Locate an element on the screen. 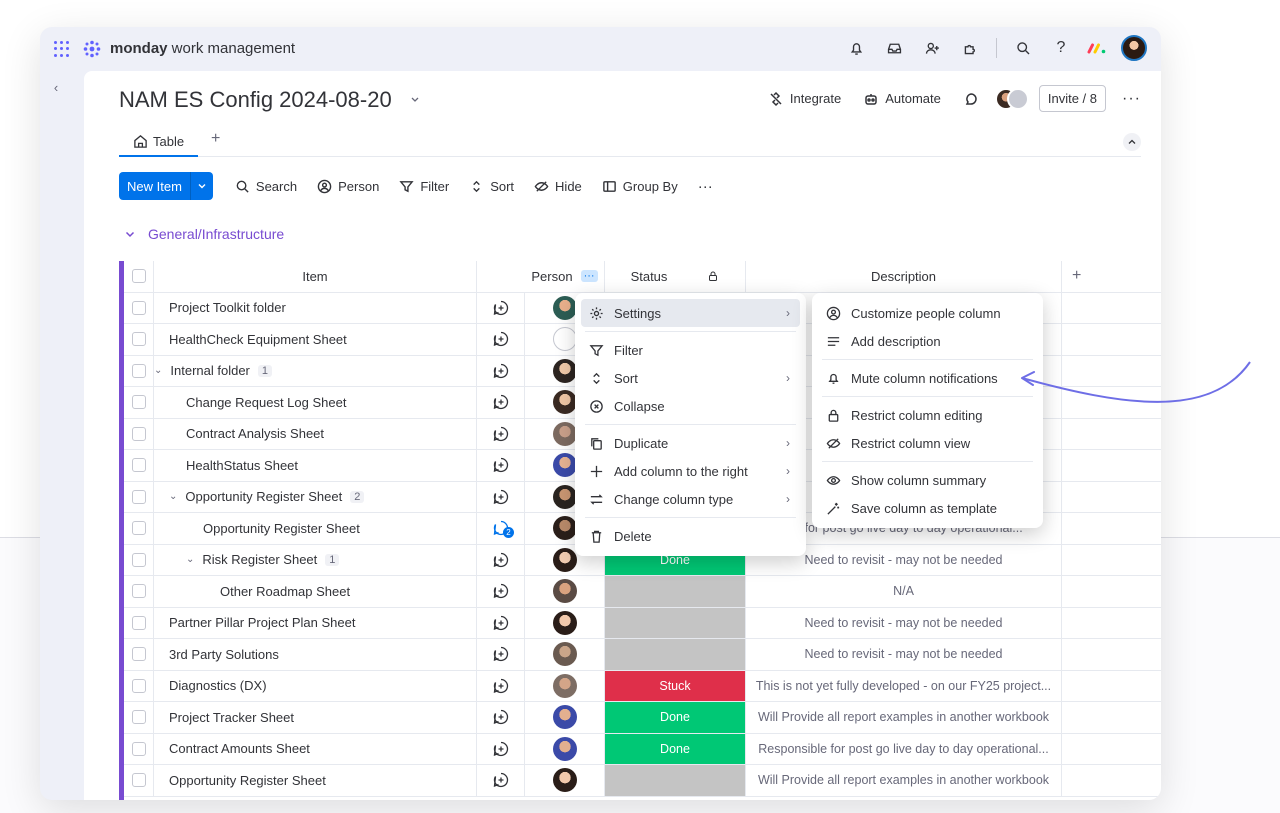 The image size is (1280, 813). submenu-restrict-editing: Restrict column editing is located at coordinates (927, 415).